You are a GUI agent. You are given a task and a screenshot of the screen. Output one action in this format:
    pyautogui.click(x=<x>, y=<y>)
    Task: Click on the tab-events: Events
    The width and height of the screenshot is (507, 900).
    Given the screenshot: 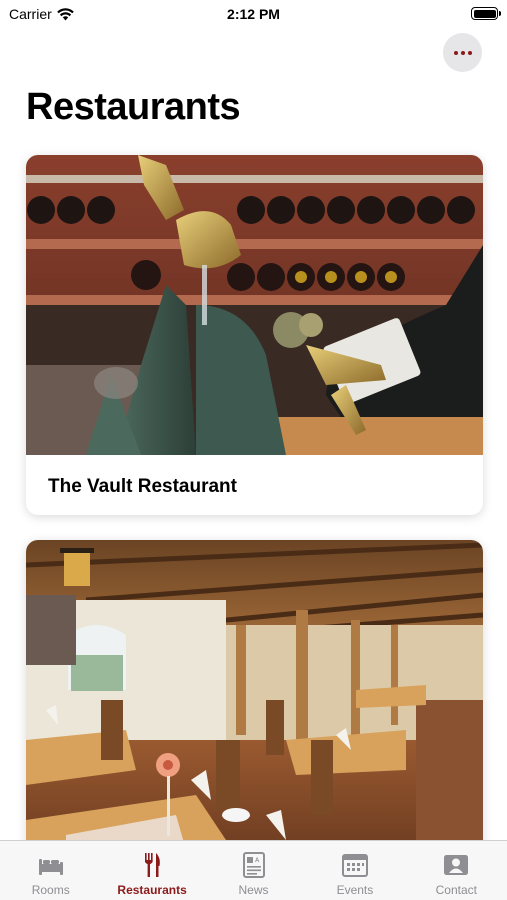 What is the action you would take?
    pyautogui.click(x=354, y=870)
    